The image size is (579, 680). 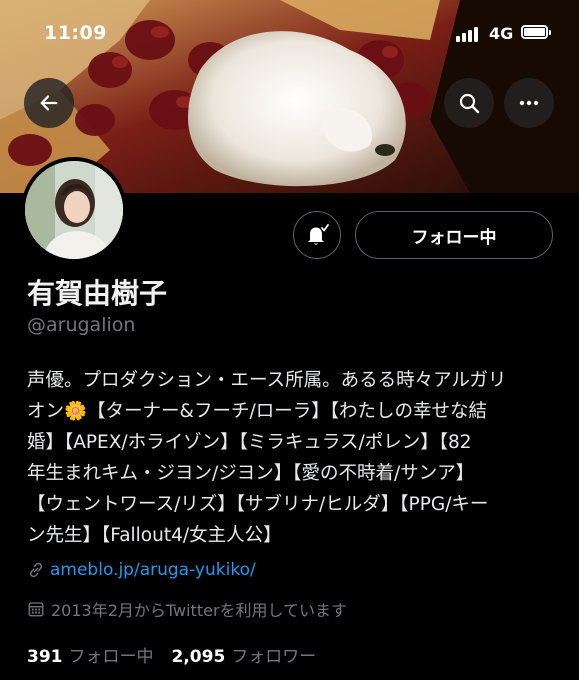 What do you see at coordinates (97, 293) in the screenshot?
I see `display-name: 有賀由樹子` at bounding box center [97, 293].